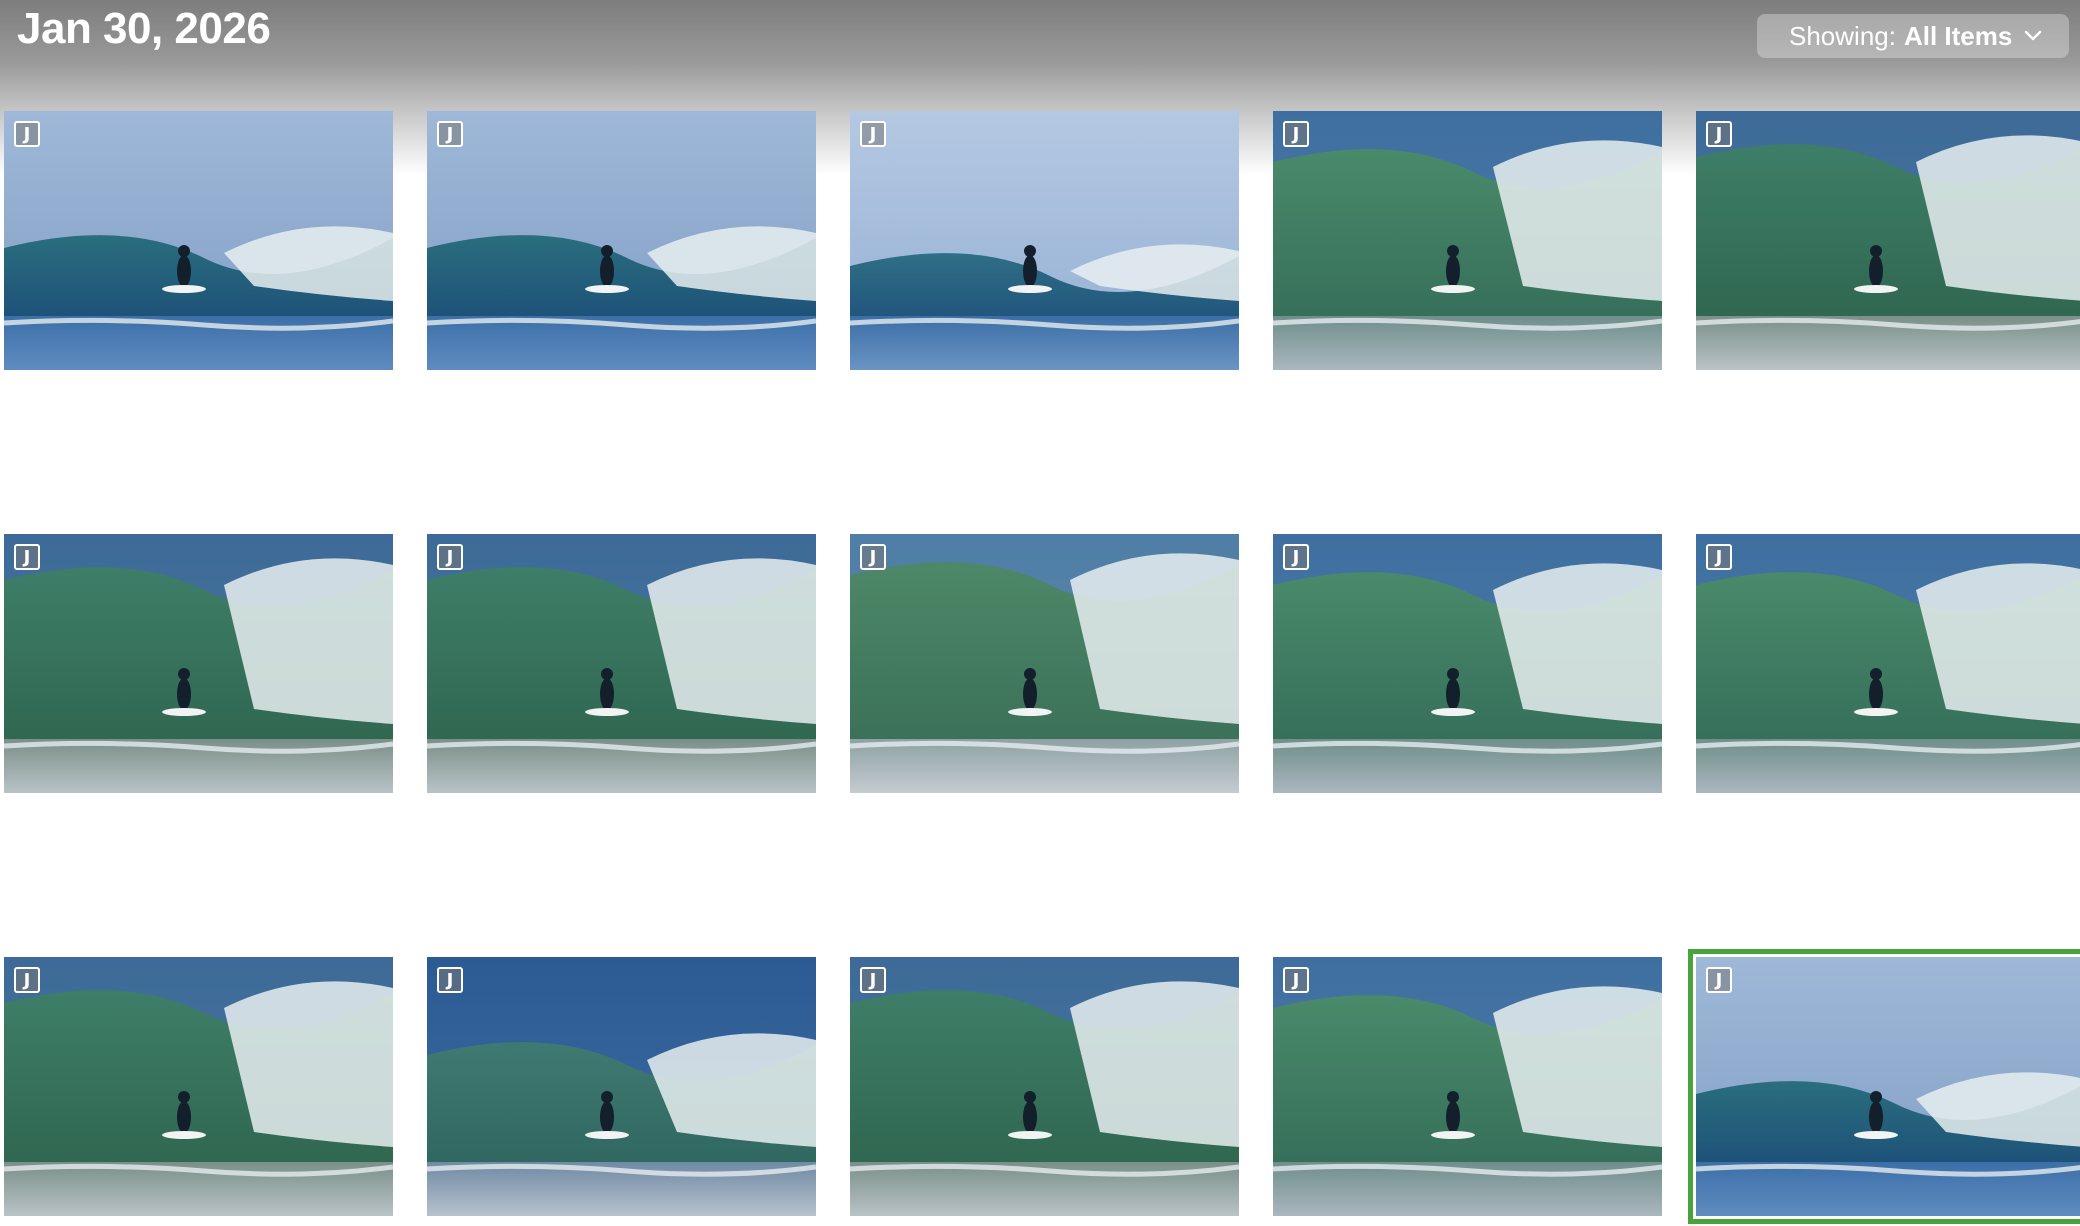 The image size is (2080, 1226). I want to click on chevron-down-icon, so click(2033, 35).